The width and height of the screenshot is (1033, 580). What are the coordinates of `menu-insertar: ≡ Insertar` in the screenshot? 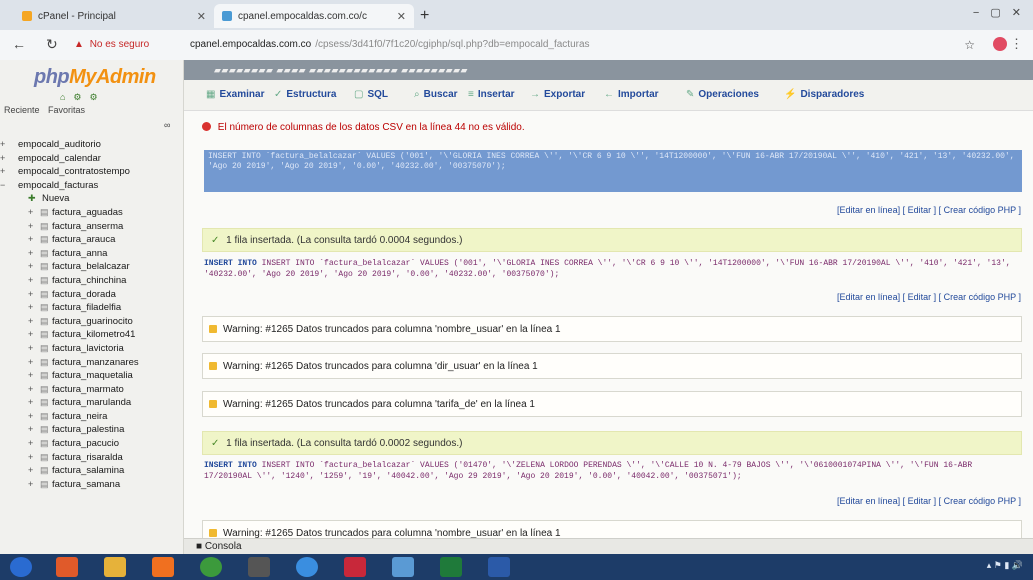 It's located at (491, 94).